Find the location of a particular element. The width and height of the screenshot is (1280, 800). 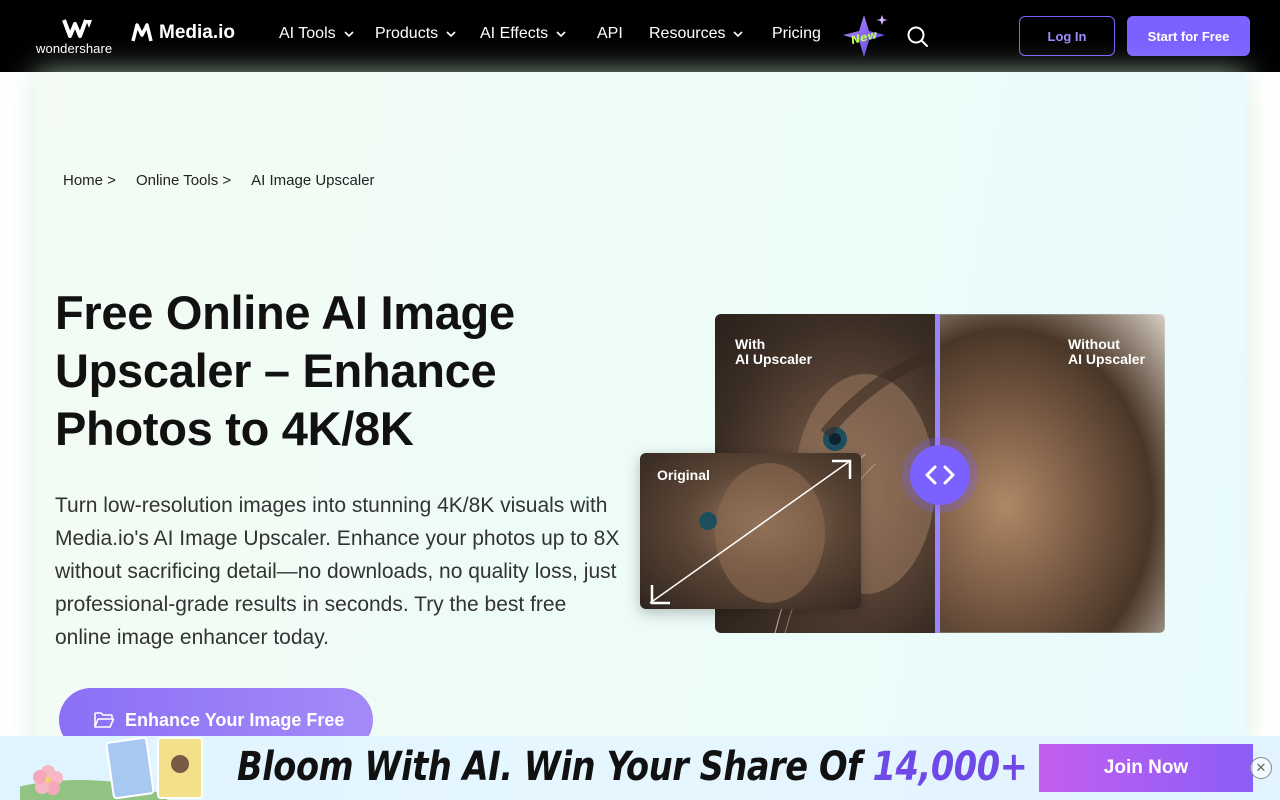

mediaio-logo: Media.io is located at coordinates (183, 33).